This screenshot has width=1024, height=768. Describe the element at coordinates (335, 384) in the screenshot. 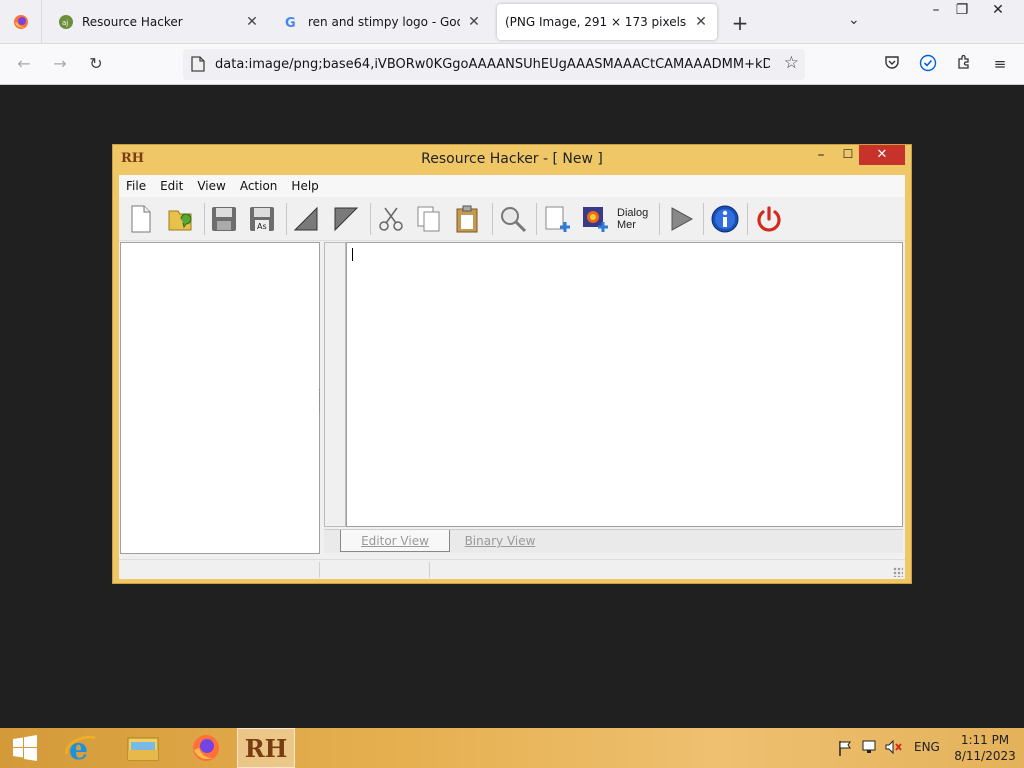

I see `line-number-gutter` at that location.